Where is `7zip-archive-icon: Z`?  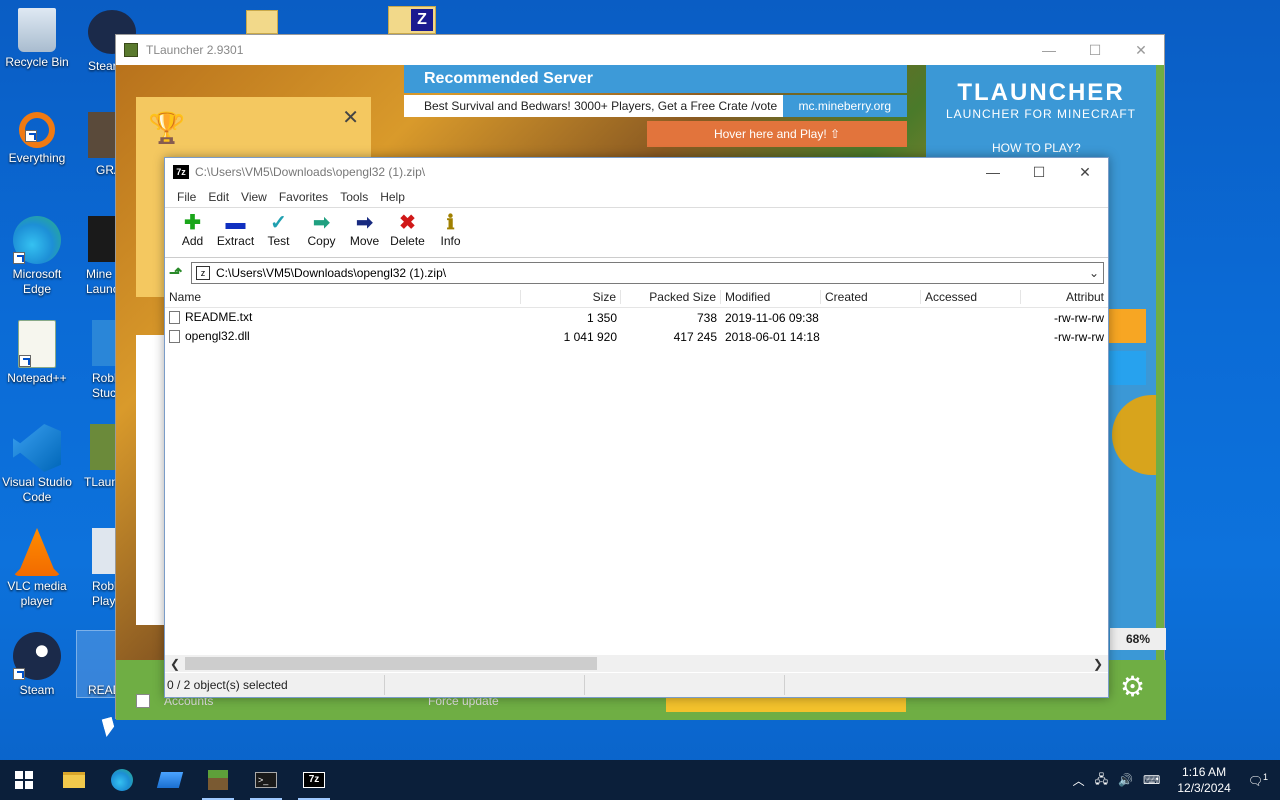 7zip-archive-icon: Z is located at coordinates (412, 20).